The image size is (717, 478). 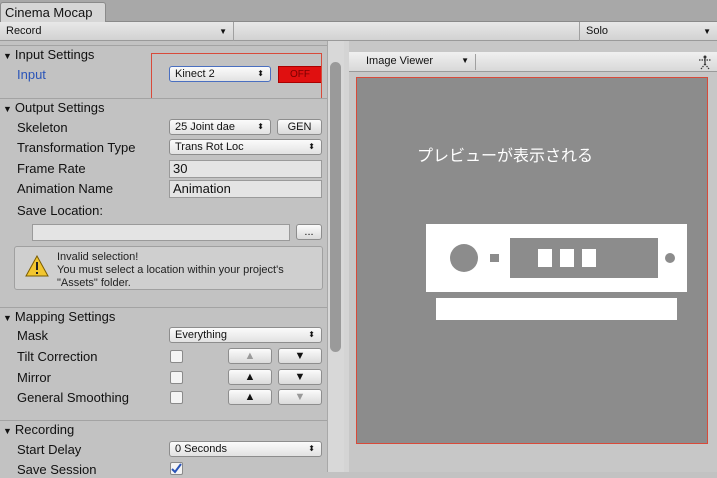 I want to click on toolbar-middle-dropdown, so click(x=407, y=31).